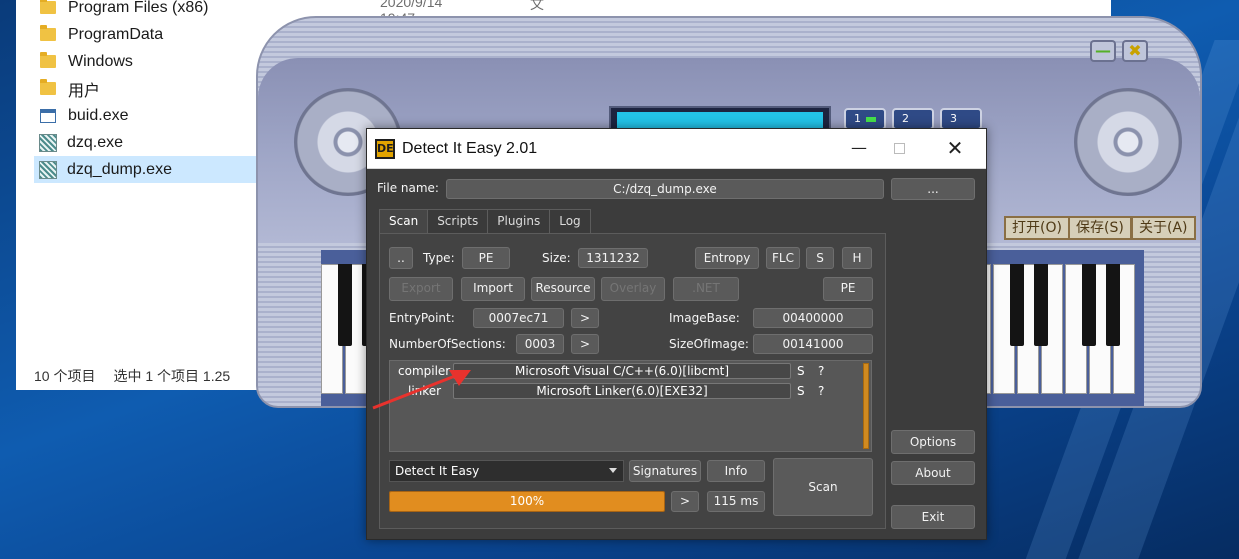 The image size is (1239, 559). Describe the element at coordinates (633, 289) in the screenshot. I see `overlay-button: Overlay` at that location.